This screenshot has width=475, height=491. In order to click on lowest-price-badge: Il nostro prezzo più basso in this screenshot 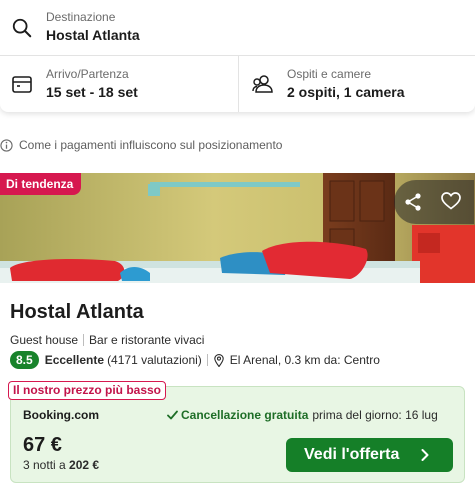, I will do `click(87, 390)`.